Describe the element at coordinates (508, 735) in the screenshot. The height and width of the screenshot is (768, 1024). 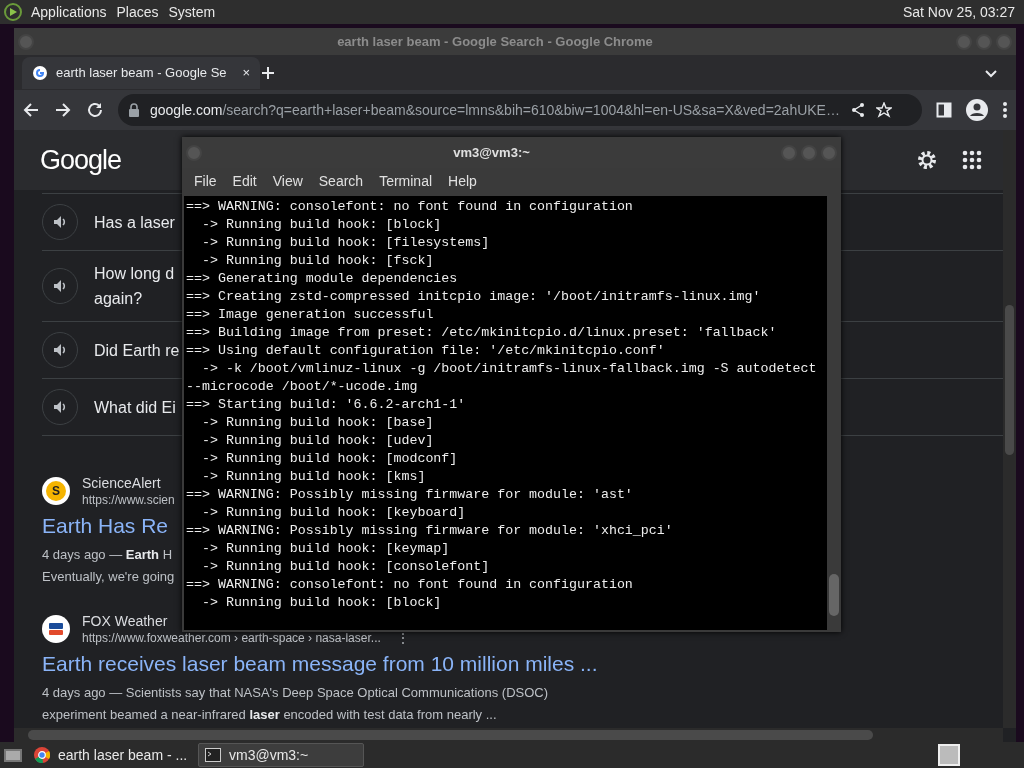
I see `horizontal-scrollbar` at that location.